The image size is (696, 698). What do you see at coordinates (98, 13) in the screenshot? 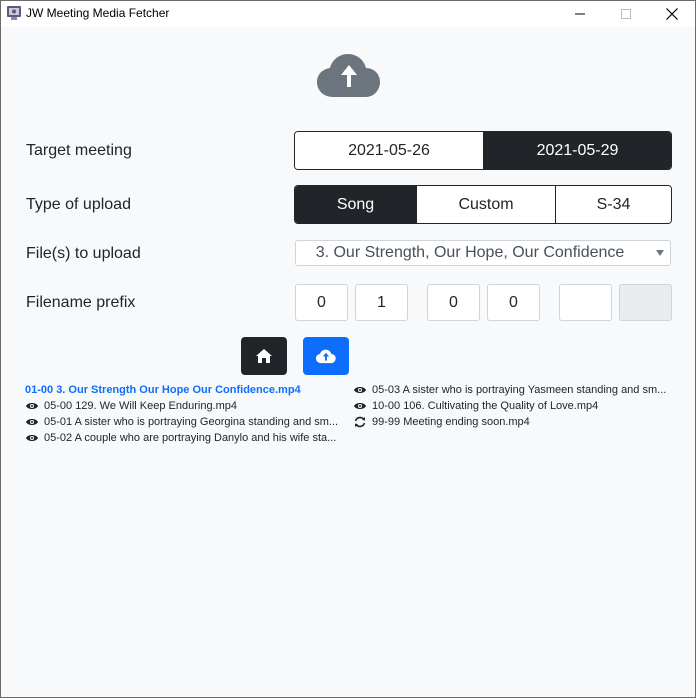
I see `window-title: JW Meeting Media Fetcher` at bounding box center [98, 13].